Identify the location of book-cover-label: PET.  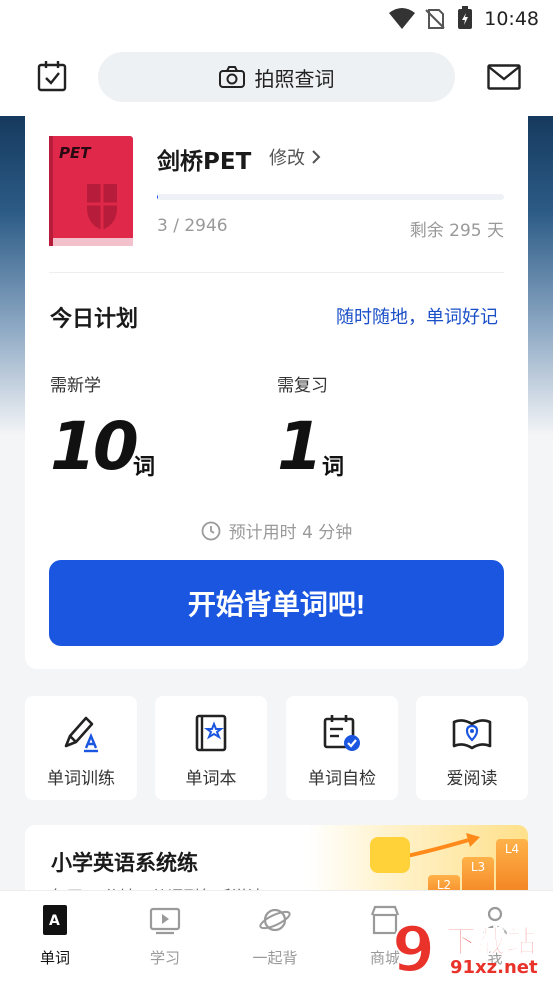
(75, 153).